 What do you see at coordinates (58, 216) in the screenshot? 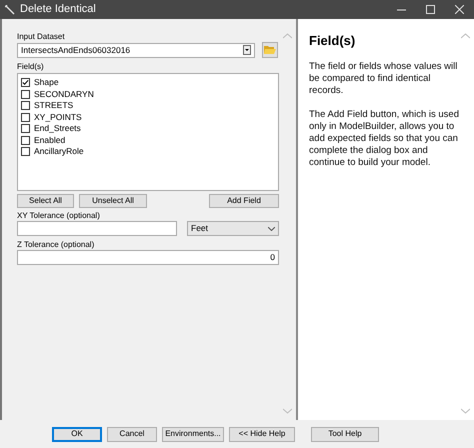
I see `field-label: XY Tolerance (optional)` at bounding box center [58, 216].